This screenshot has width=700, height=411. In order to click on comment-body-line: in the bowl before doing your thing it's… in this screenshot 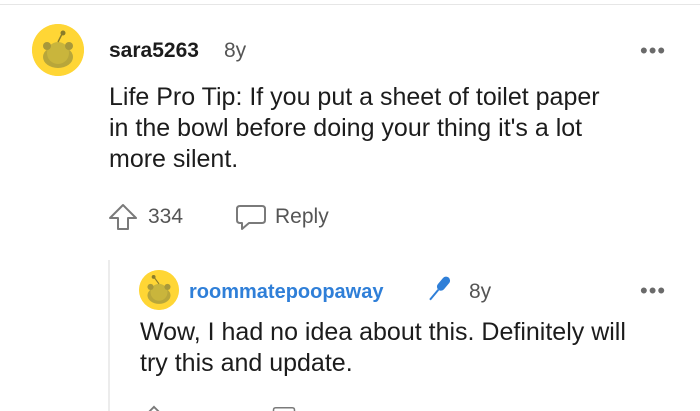, I will do `click(346, 128)`.